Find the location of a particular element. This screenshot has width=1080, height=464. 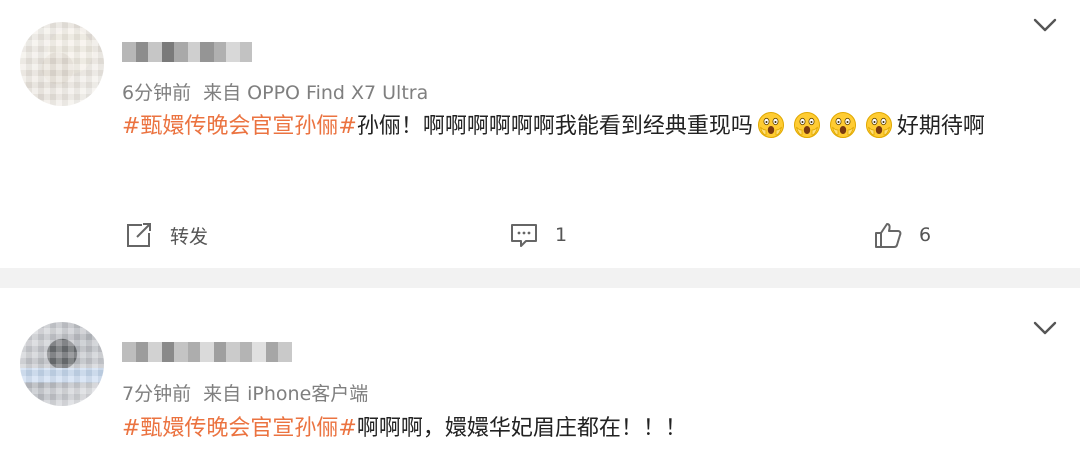

post-source: OPPO Find X7 Ultra is located at coordinates (338, 93).